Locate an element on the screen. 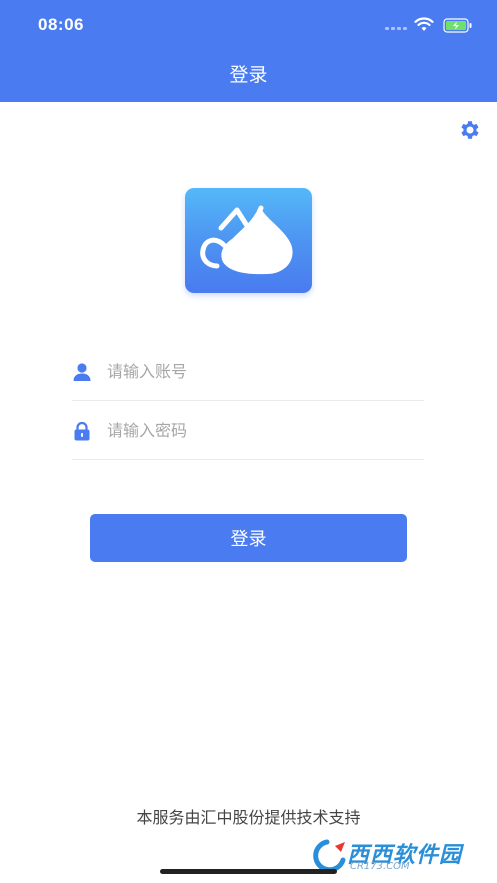 The width and height of the screenshot is (497, 883). battery-icon is located at coordinates (457, 25).